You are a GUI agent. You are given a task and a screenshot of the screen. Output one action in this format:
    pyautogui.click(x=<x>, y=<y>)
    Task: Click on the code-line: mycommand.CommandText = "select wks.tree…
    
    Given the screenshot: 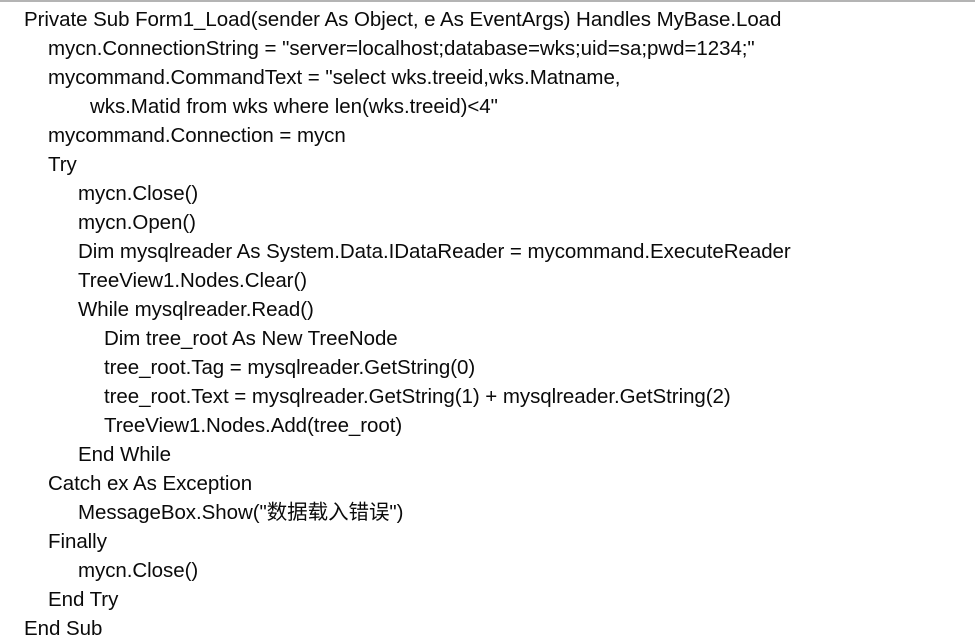 What is the action you would take?
    pyautogui.click(x=334, y=77)
    